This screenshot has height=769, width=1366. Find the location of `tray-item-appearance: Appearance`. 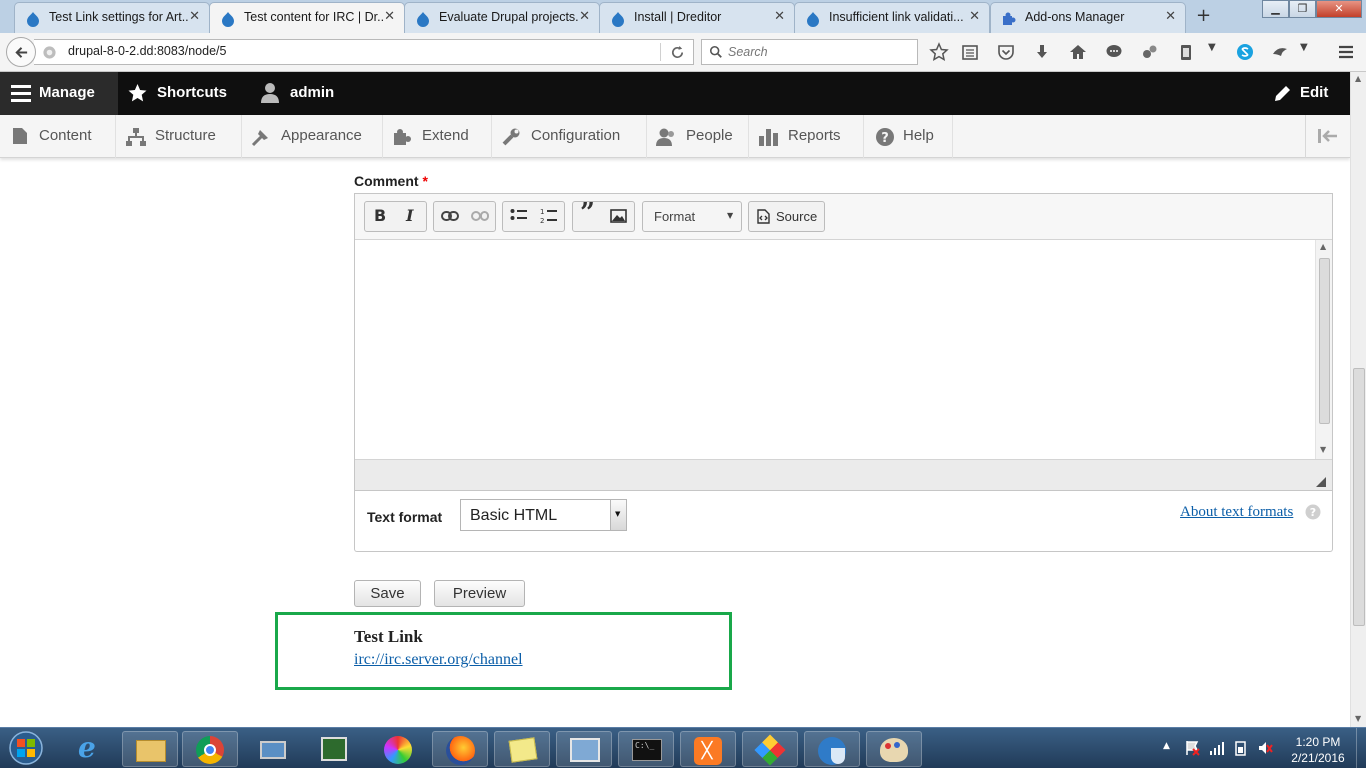

tray-item-appearance: Appearance is located at coordinates (312, 136).